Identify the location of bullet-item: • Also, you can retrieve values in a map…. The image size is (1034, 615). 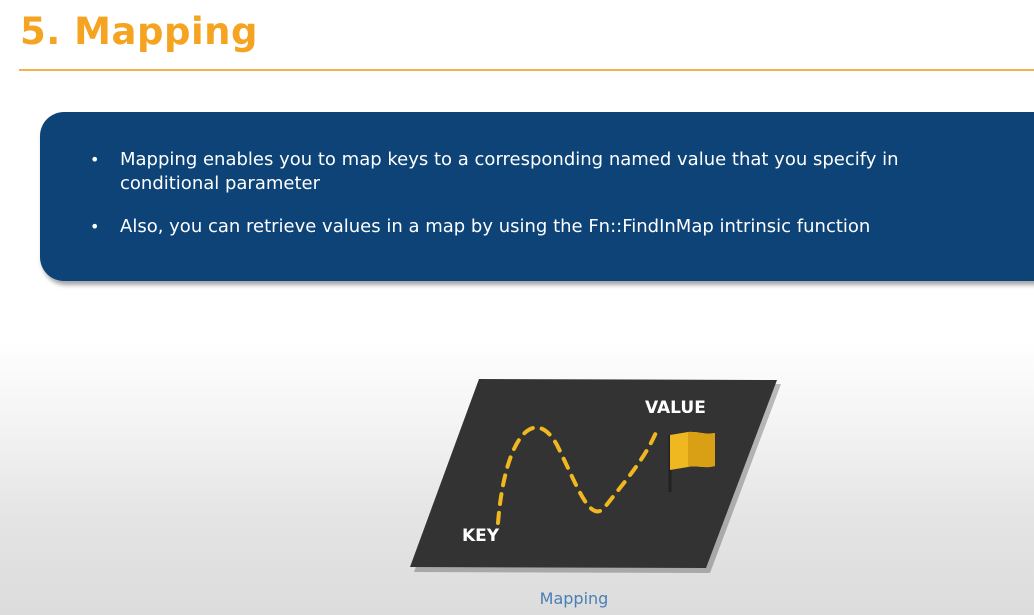
(540, 227).